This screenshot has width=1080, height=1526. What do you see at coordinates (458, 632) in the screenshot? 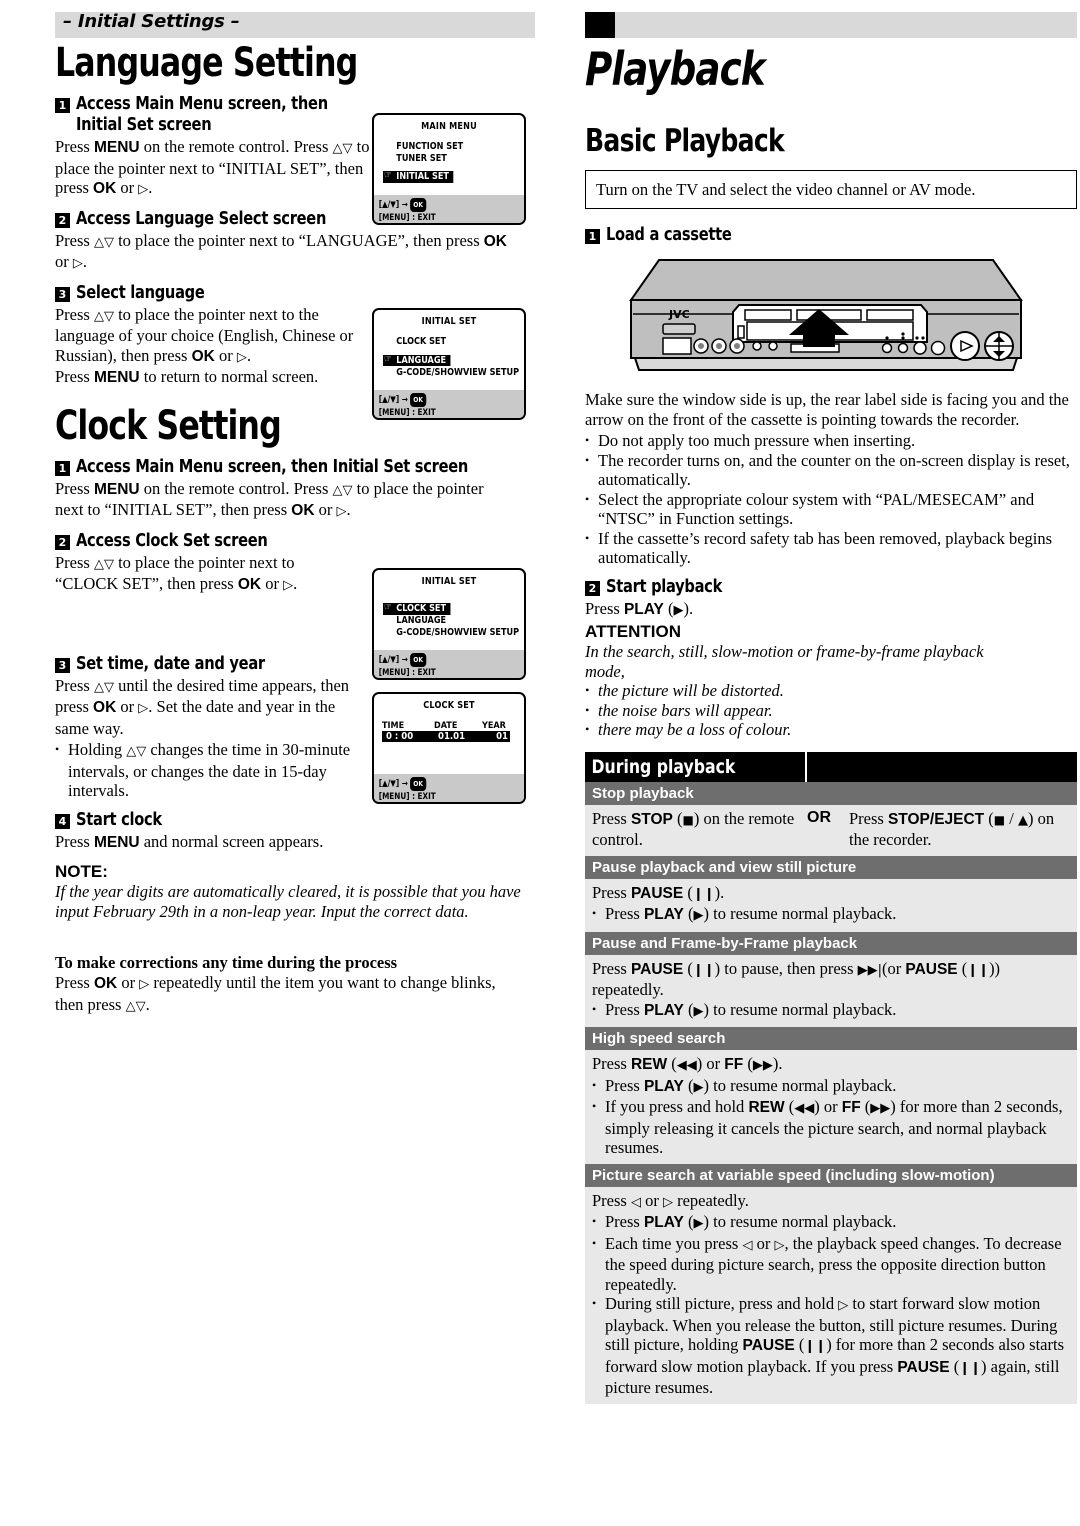
I see `osd-item: G-CODE/SHOWVIEW SETUP` at bounding box center [458, 632].